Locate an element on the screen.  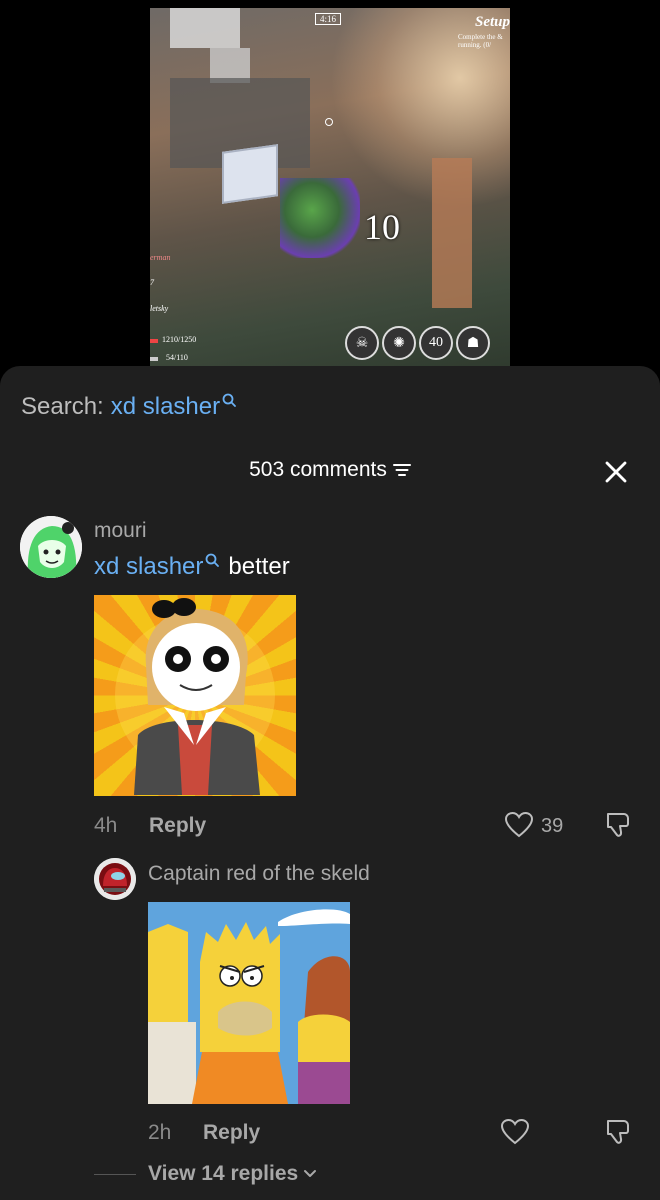
comments-count: 503 comments is located at coordinates (330, 470).